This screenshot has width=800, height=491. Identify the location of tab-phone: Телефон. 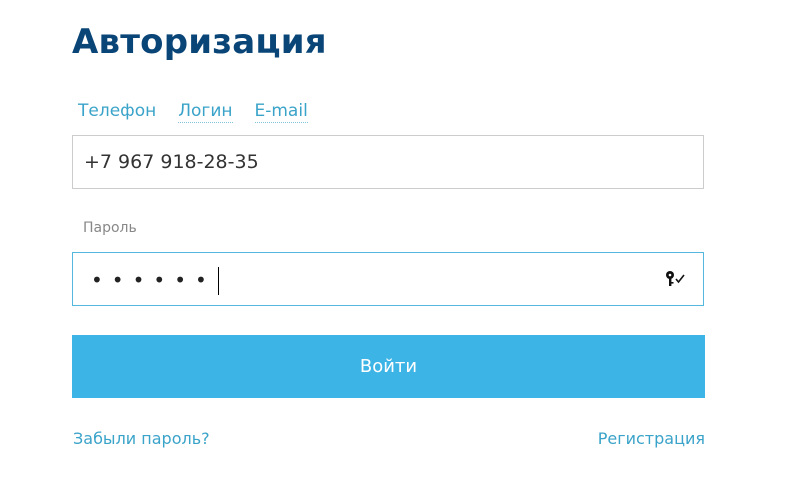
(117, 111).